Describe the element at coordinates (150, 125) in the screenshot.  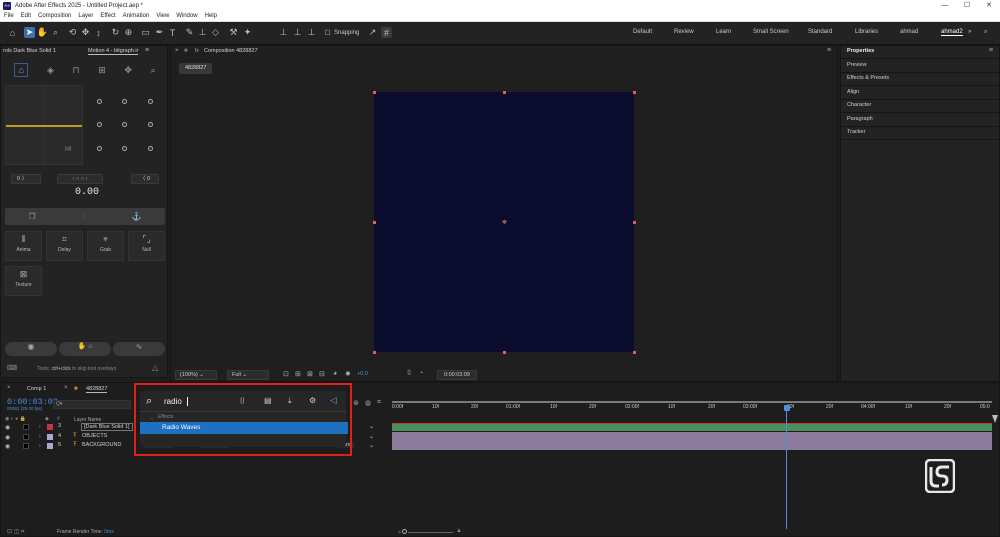
I see `anchor-point-mr` at that location.